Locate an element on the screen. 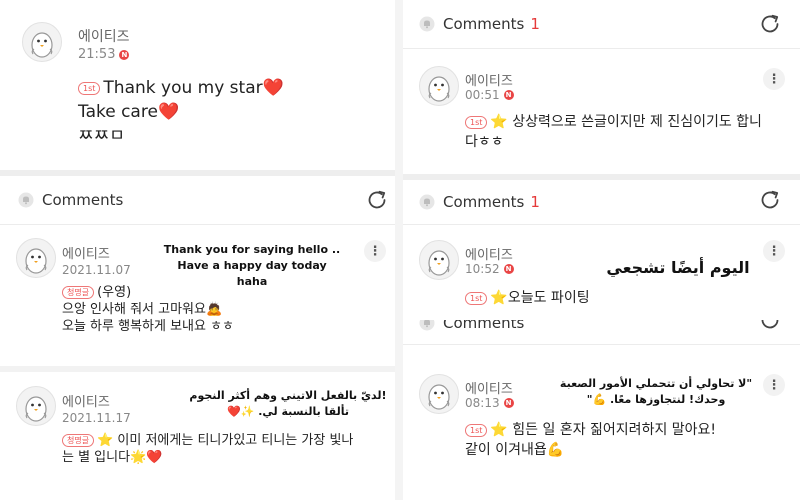  flexed-arm-icon: 💪 is located at coordinates (555, 450).